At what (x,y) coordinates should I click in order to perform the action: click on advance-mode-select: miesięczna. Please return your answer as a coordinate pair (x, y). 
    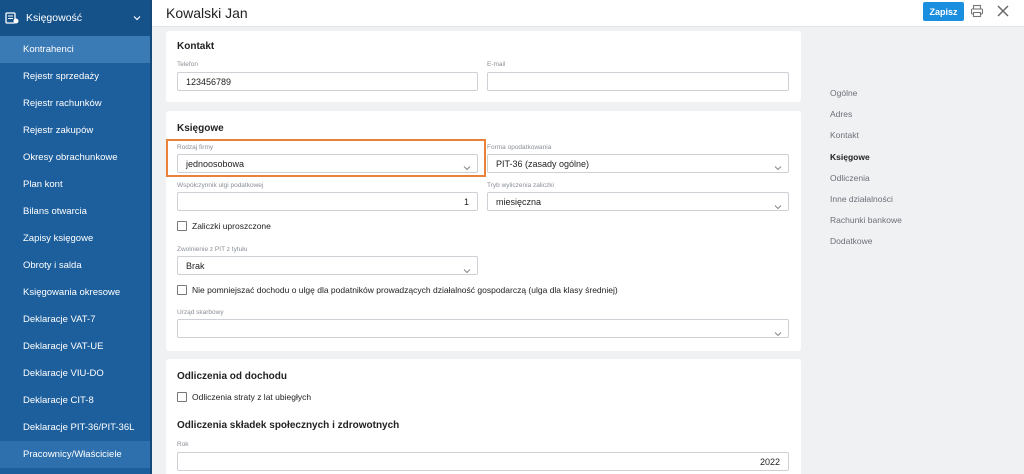
    Looking at the image, I should click on (638, 201).